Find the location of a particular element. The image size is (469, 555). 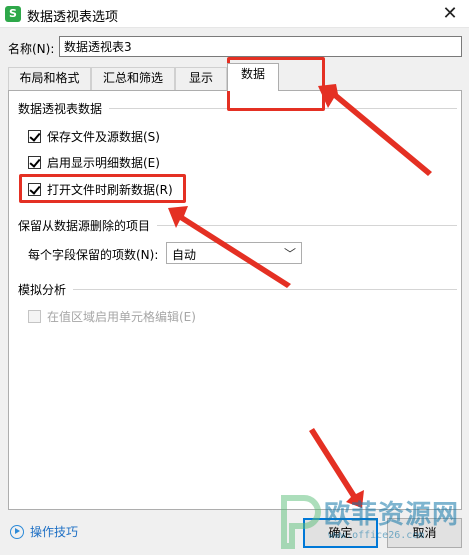

option-label: 在值区域启用单元格编辑(E) is located at coordinates (121, 316).